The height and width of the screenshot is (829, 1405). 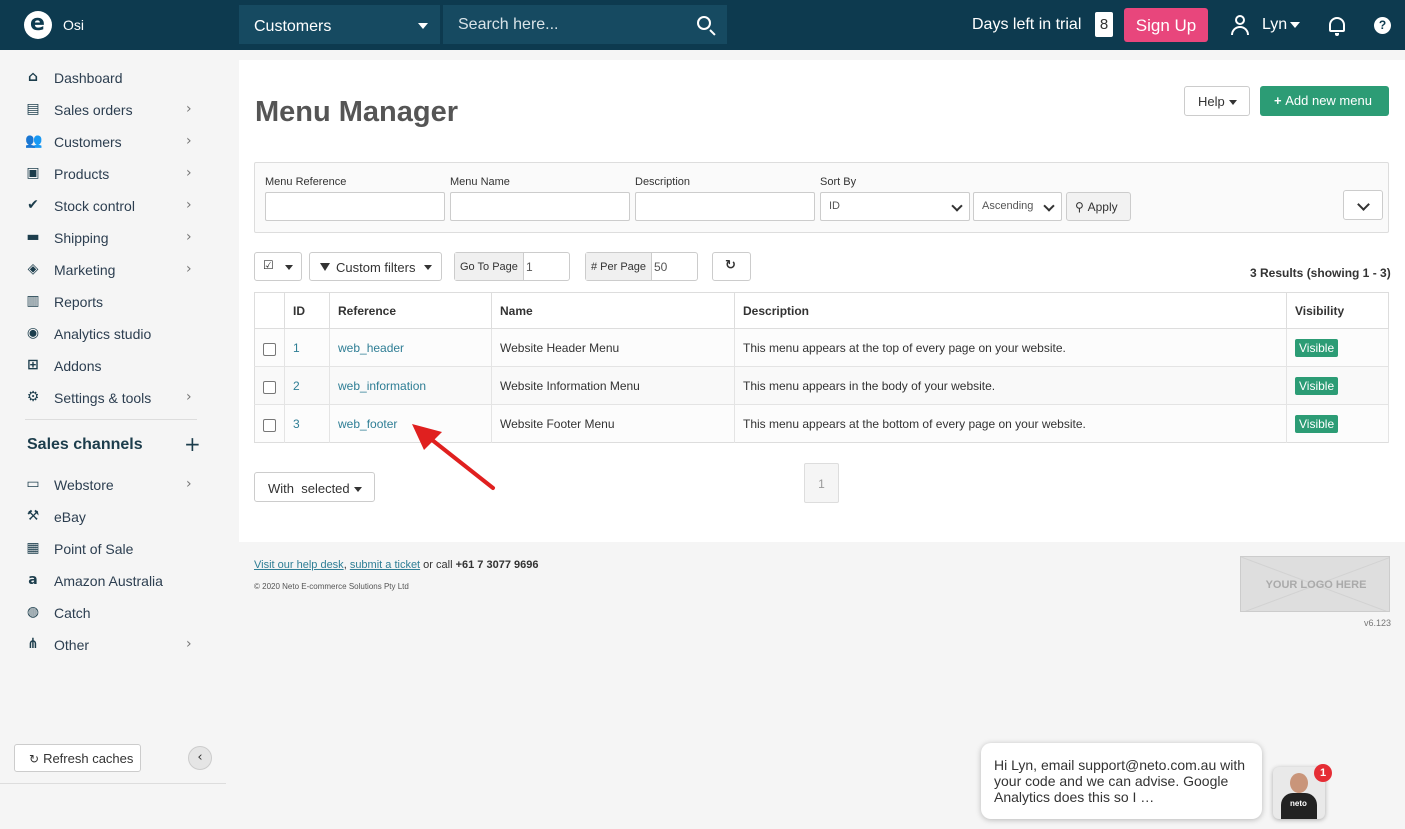 I want to click on sidebar-item-reports: ▥ Reports, so click(x=113, y=301).